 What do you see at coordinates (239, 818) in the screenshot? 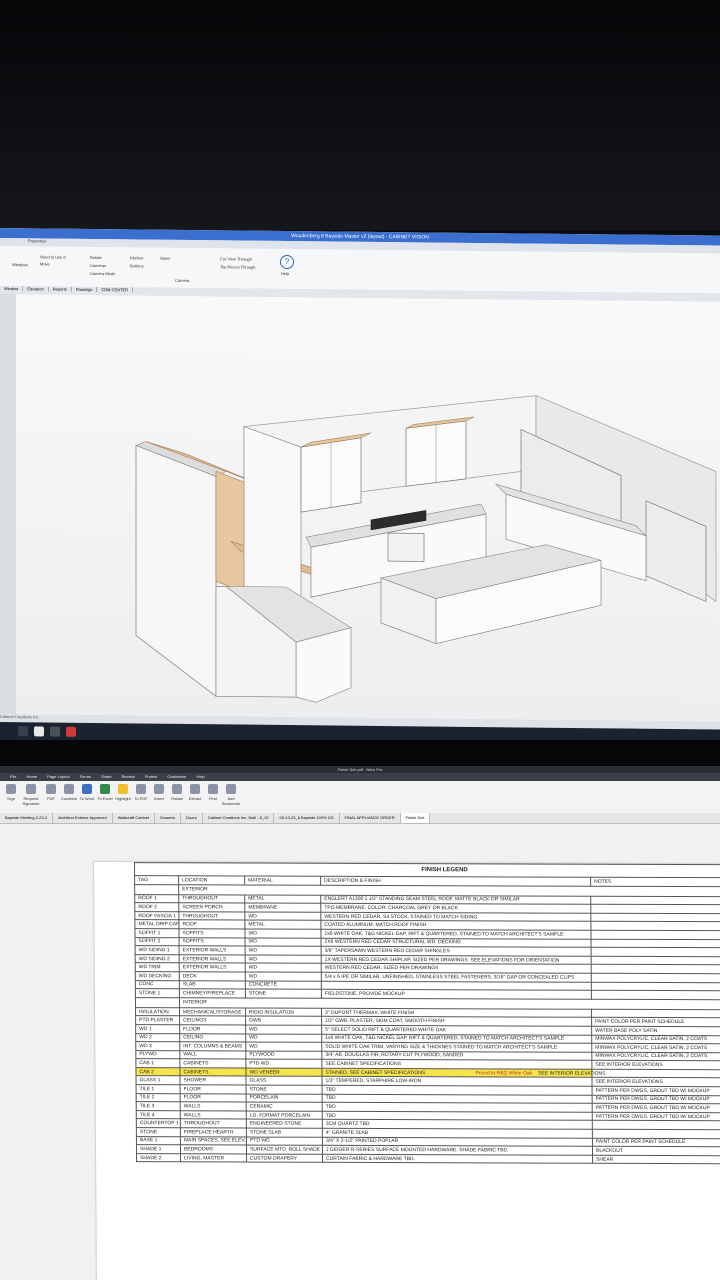
I see `doc-tab: Cabinet Creations Inc. Wall - 6_10` at bounding box center [239, 818].